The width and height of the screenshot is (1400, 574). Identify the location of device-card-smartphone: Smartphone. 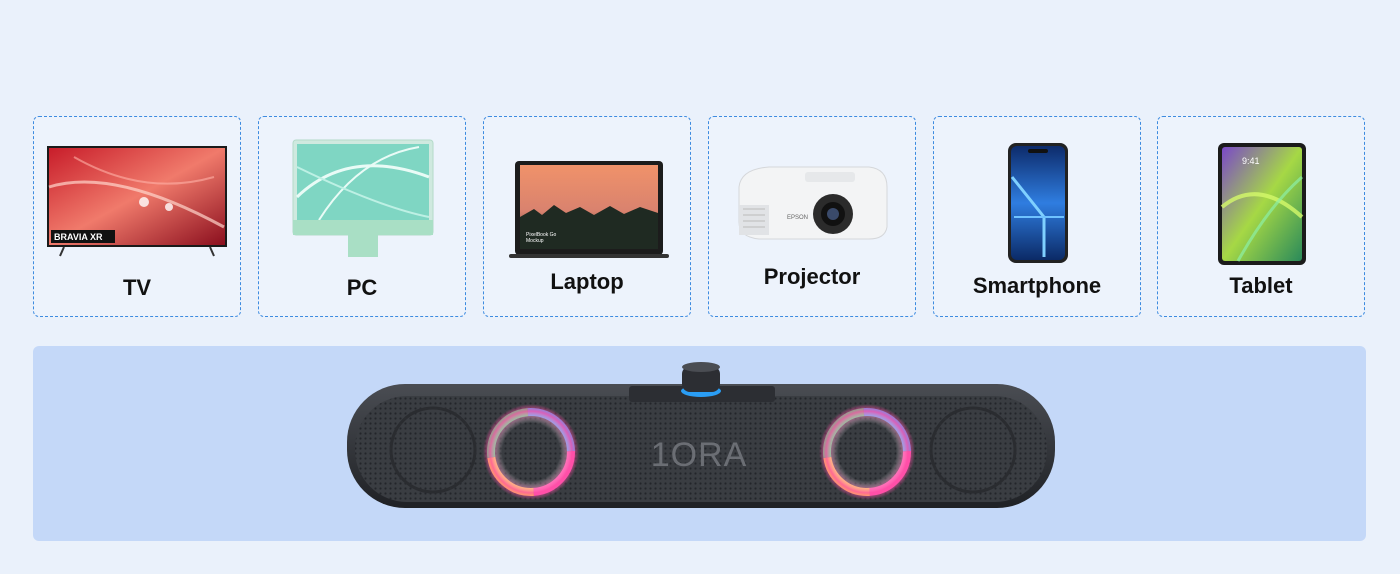
(1037, 216).